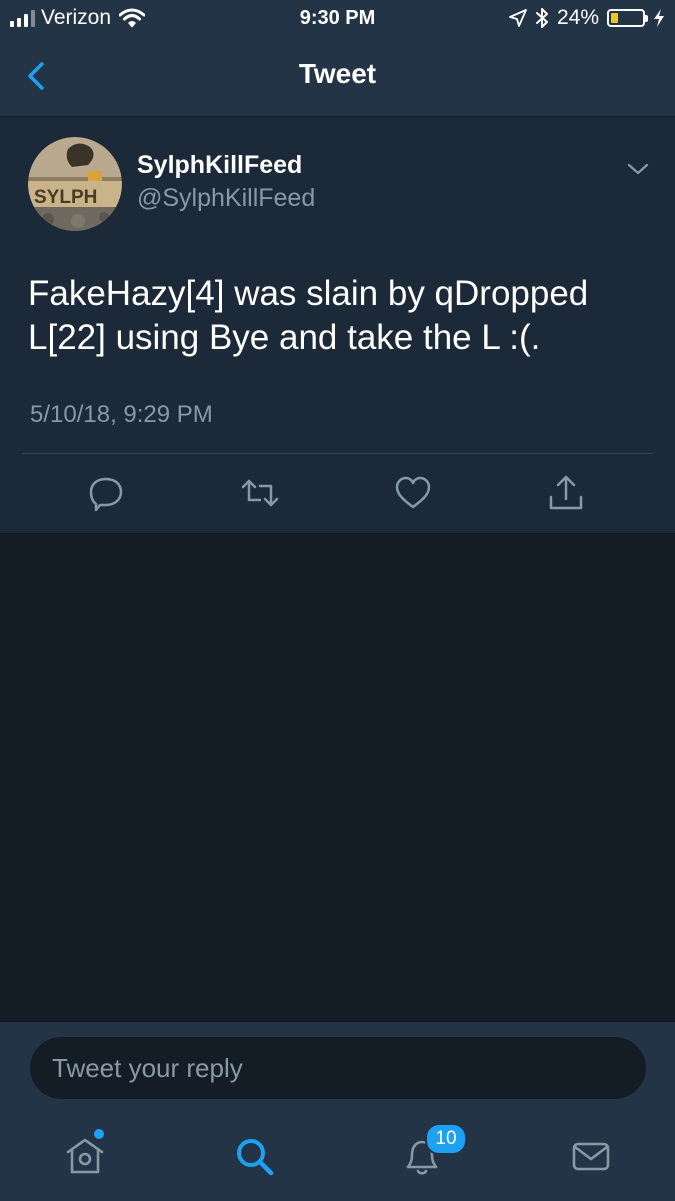  Describe the element at coordinates (121, 414) in the screenshot. I see `tweet-timestamp: 5/10/18, 9:29 PM` at that location.